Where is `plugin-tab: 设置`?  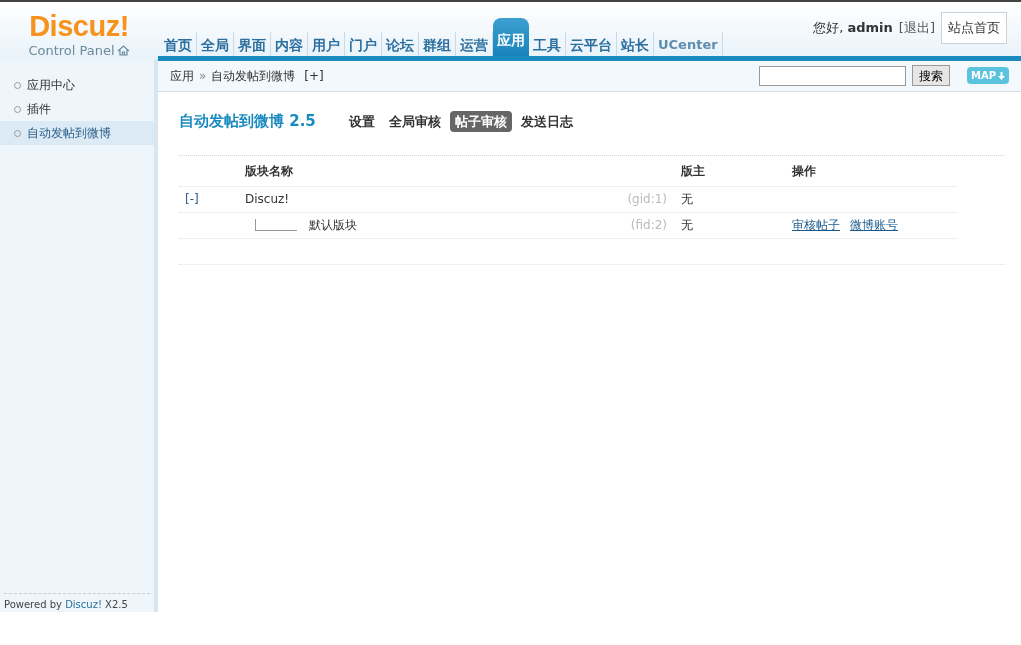
plugin-tab: 设置 is located at coordinates (361, 121).